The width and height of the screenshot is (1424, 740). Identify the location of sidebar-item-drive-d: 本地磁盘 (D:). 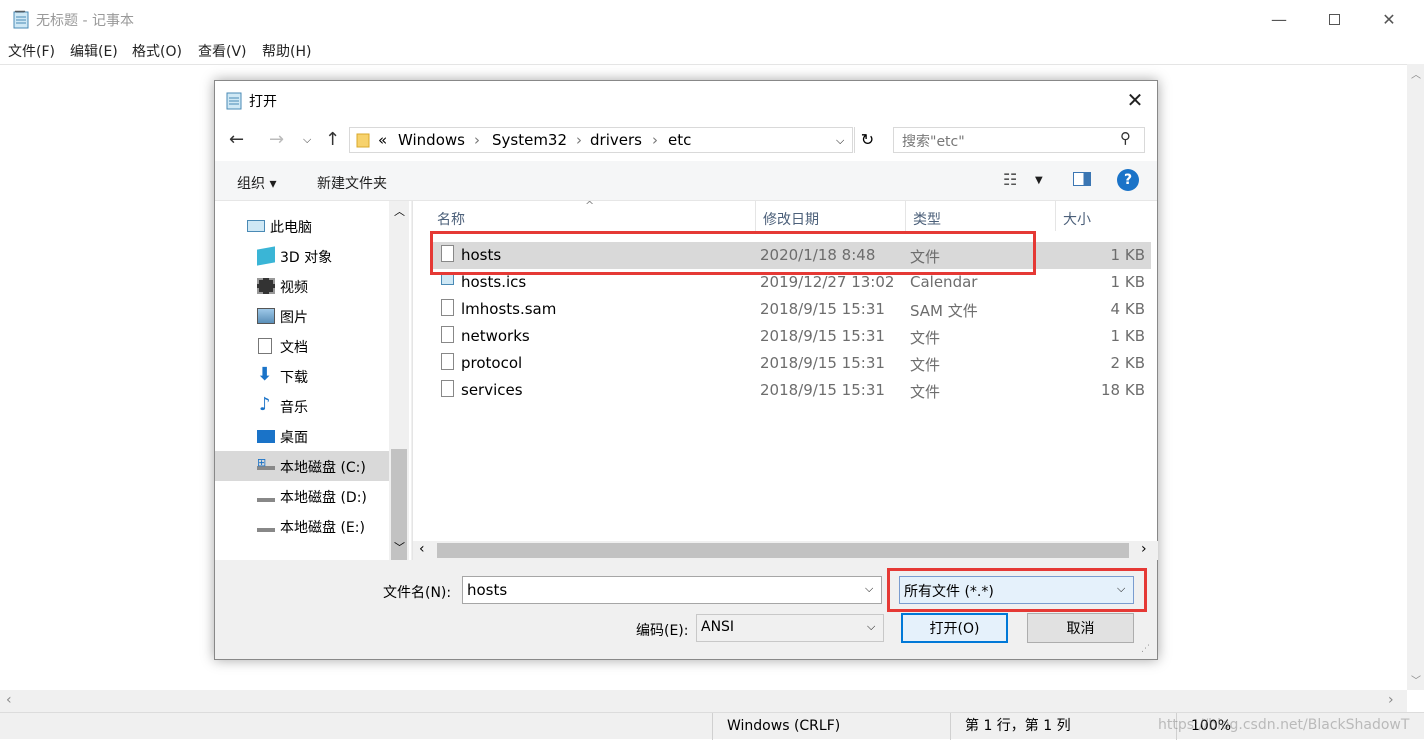
(302, 496).